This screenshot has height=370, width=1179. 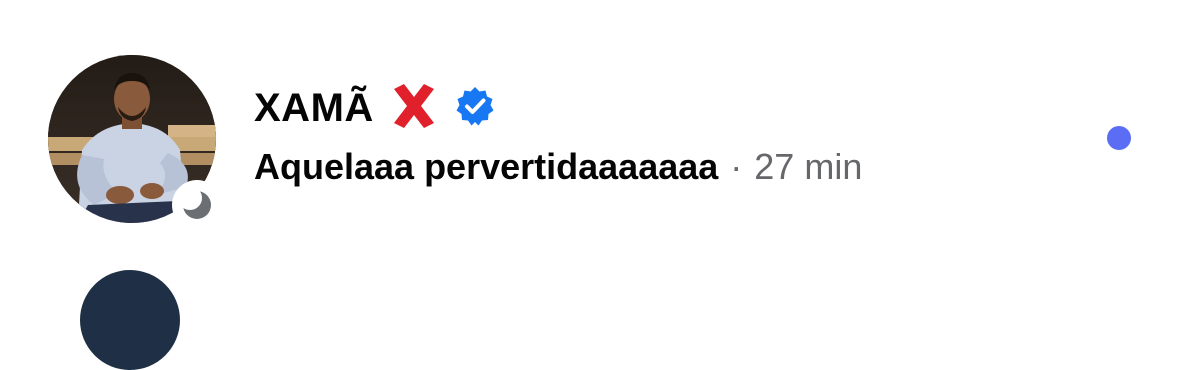 What do you see at coordinates (314, 107) in the screenshot?
I see `contact-name: XAMÃ` at bounding box center [314, 107].